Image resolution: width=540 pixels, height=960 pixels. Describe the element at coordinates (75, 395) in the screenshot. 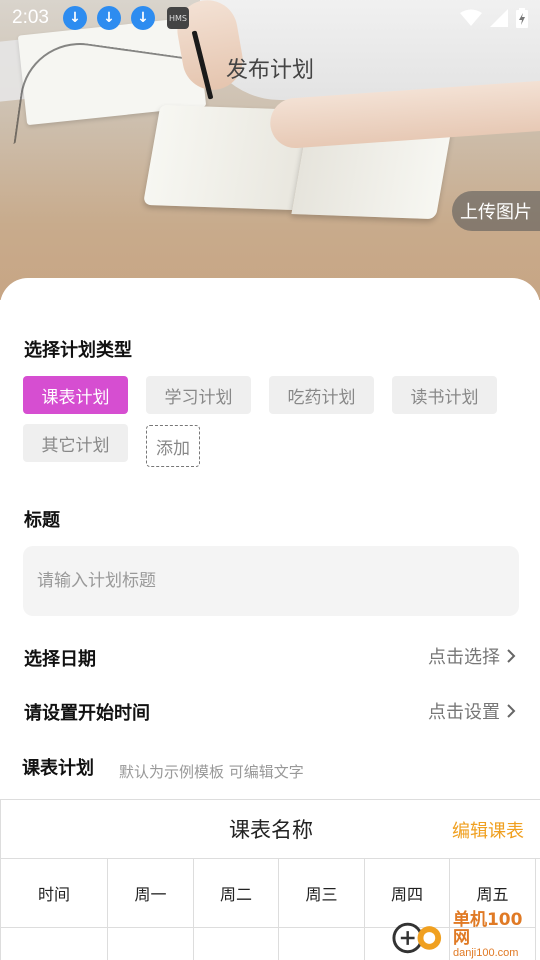

I see `plan-type-option-schedule: 课表计划` at that location.